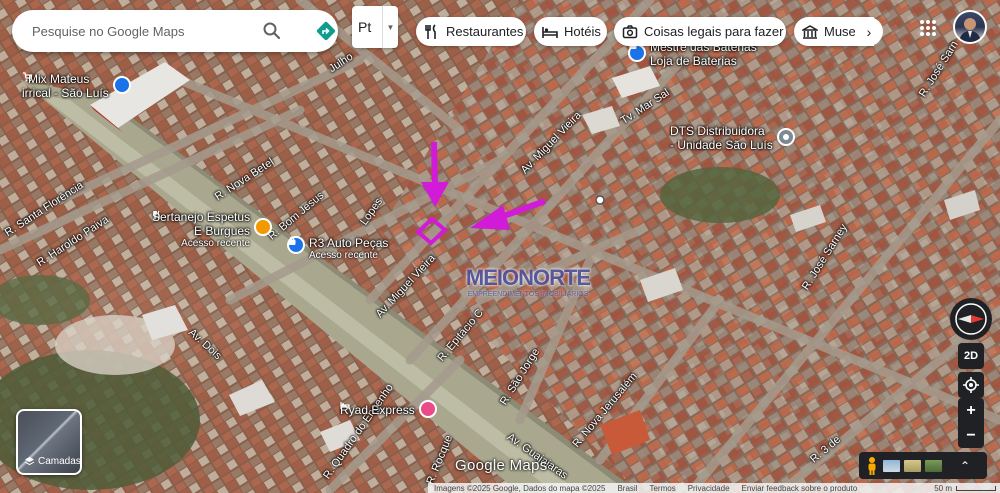  Describe the element at coordinates (485, 31) in the screenshot. I see `chip-label: Restaurantes` at that location.